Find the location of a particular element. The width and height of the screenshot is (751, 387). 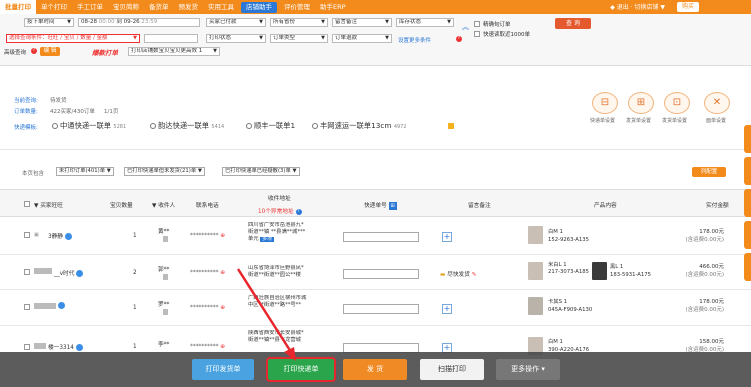

express-settings-icon: ⊟ is located at coordinates (605, 103).